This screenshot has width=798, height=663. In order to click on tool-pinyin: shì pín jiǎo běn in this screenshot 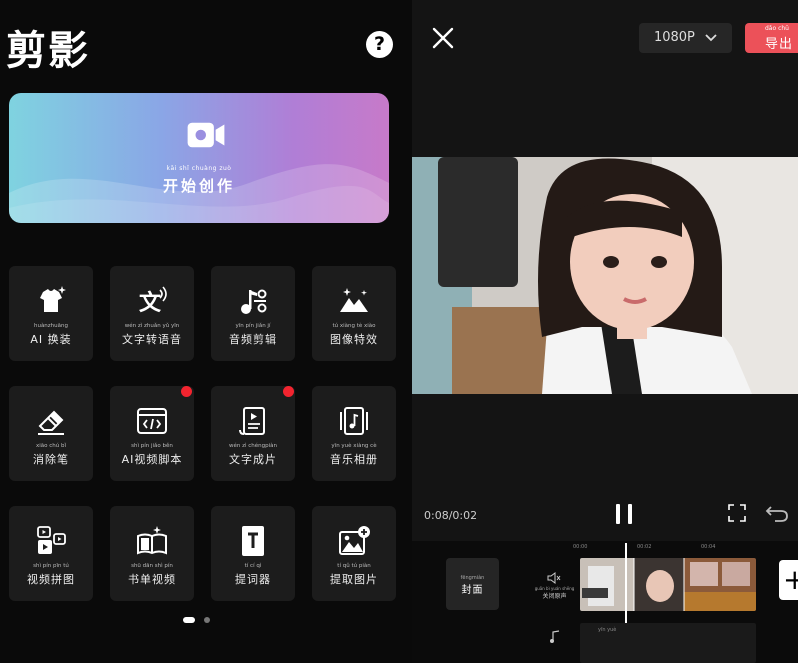, I will do `click(152, 446)`.